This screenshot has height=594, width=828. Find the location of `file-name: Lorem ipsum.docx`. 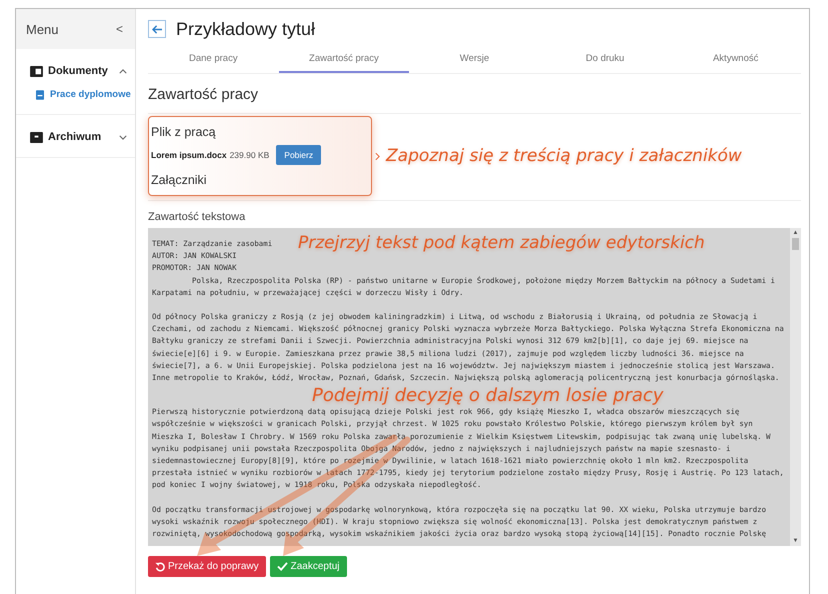

file-name: Lorem ipsum.docx is located at coordinates (189, 155).